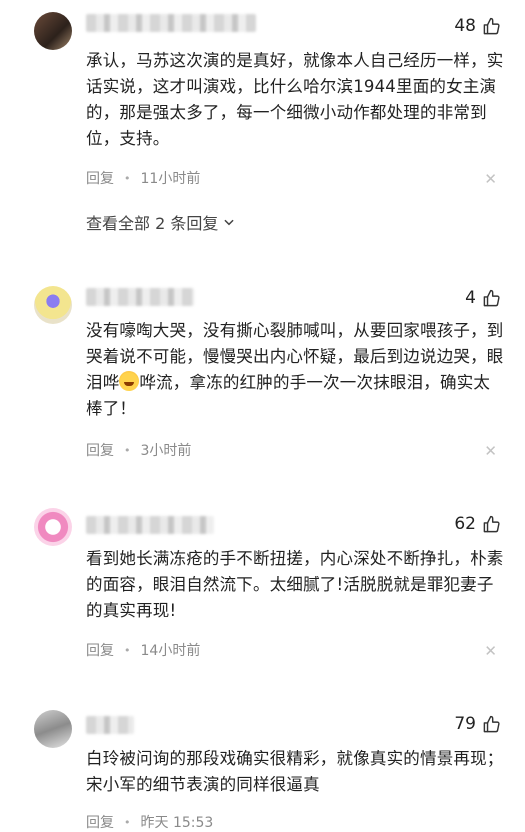  Describe the element at coordinates (152, 223) in the screenshot. I see `view-replies-label: 查看全部 2 条回复` at that location.